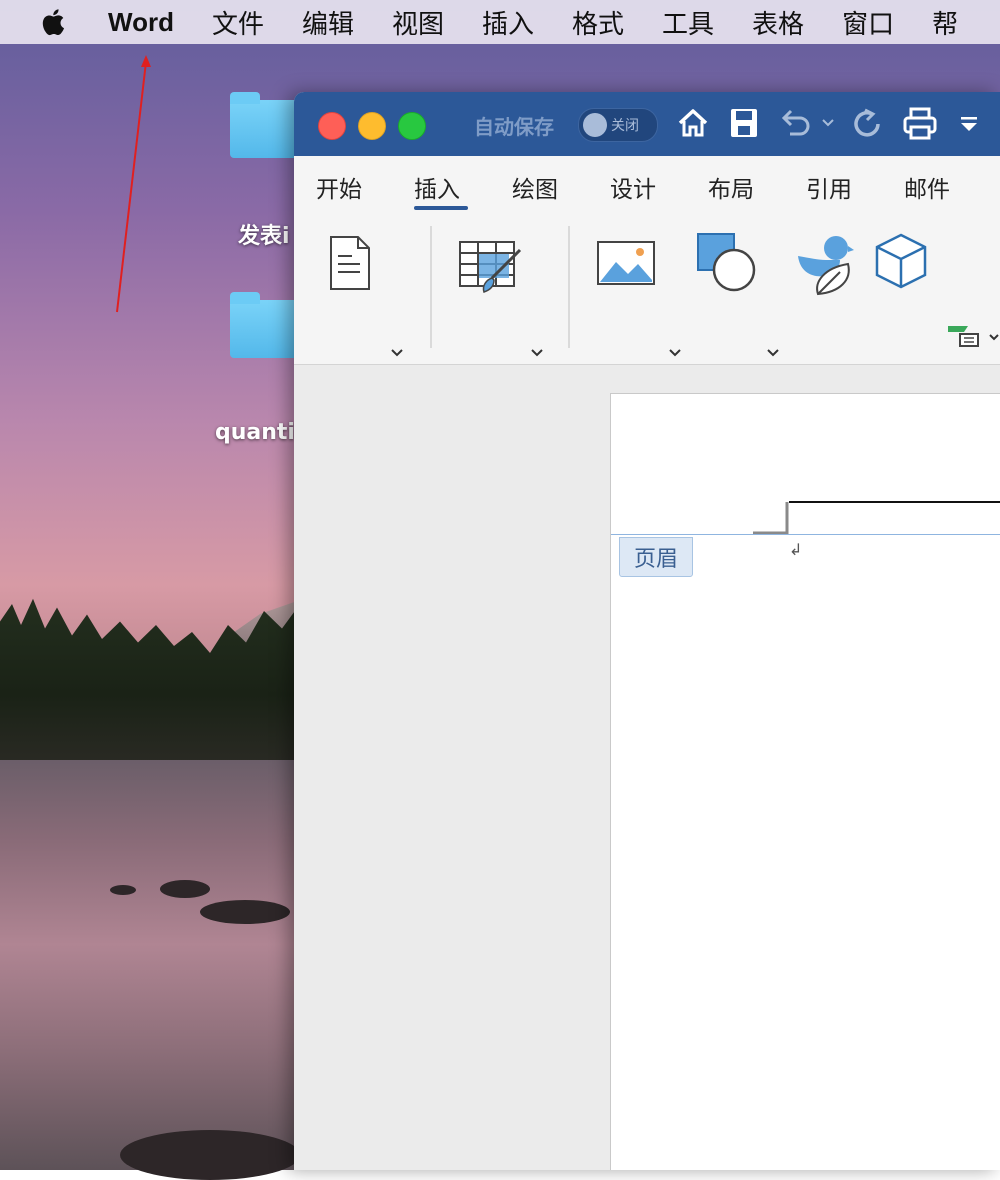 The width and height of the screenshot is (1000, 1180). What do you see at coordinates (920, 124) in the screenshot?
I see `print-icon` at bounding box center [920, 124].